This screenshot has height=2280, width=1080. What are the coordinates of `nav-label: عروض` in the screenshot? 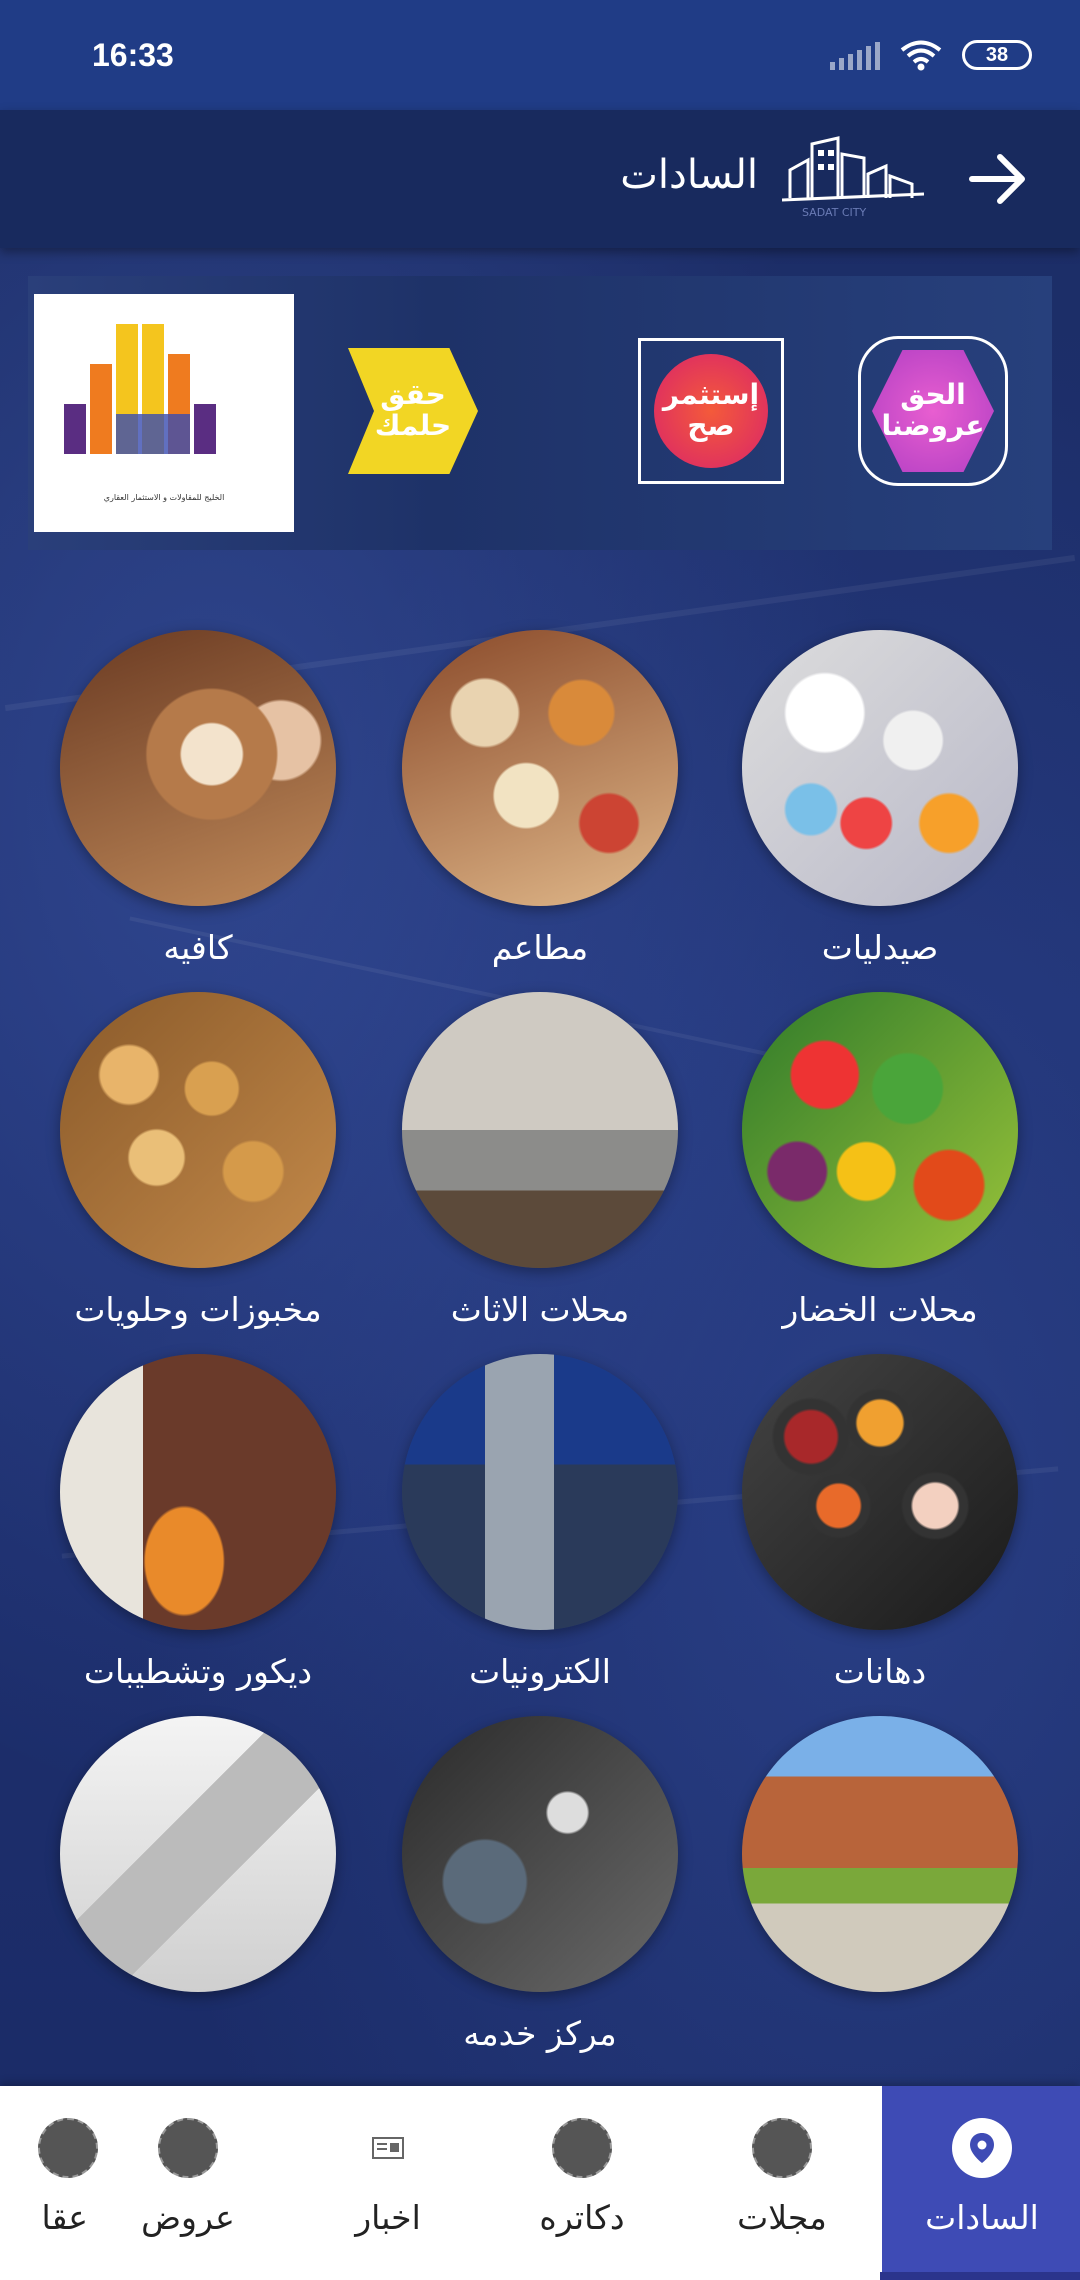 It's located at (188, 2217).